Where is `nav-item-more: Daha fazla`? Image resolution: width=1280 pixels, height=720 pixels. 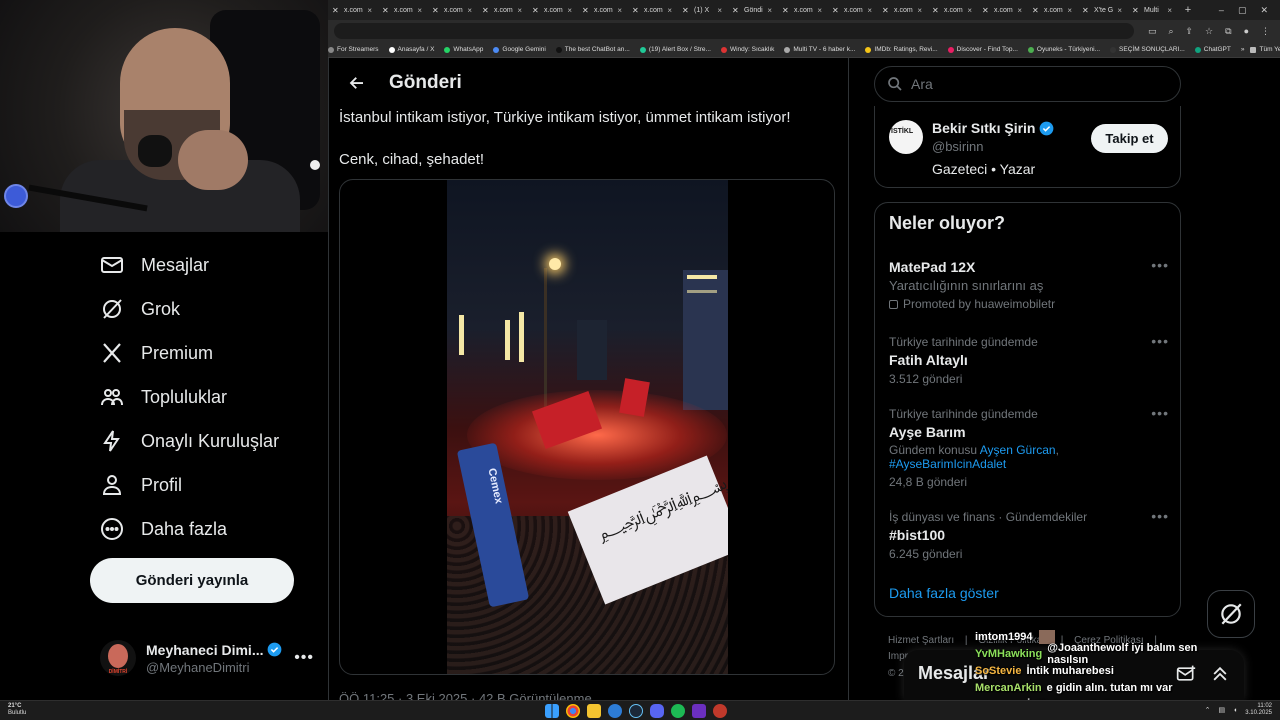 nav-item-more: Daha fazla is located at coordinates (163, 529).